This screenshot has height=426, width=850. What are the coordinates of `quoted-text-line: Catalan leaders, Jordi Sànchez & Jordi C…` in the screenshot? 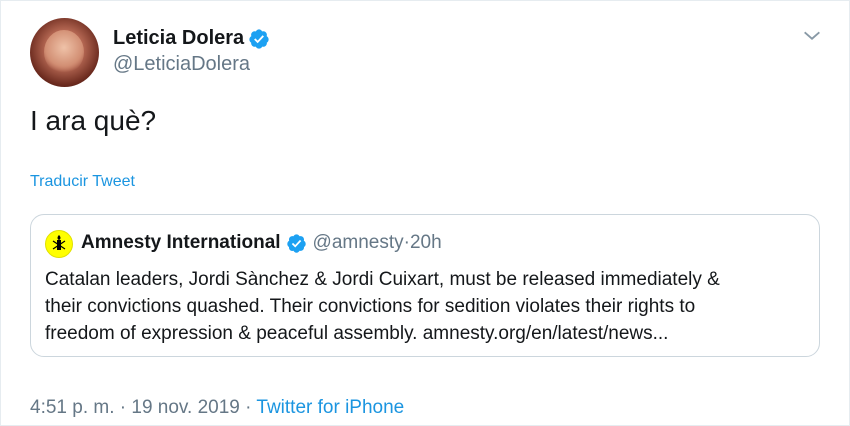 It's located at (382, 279).